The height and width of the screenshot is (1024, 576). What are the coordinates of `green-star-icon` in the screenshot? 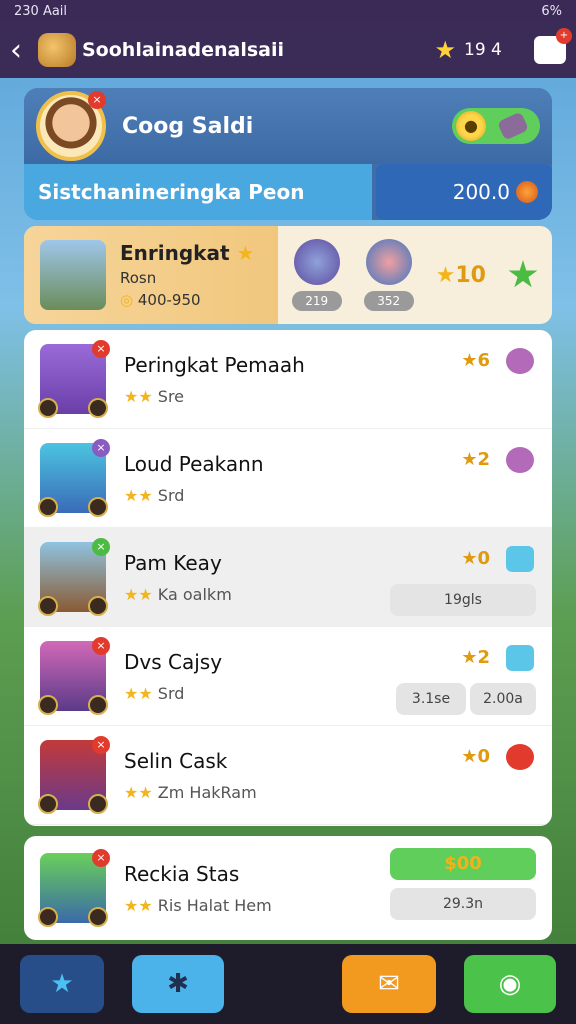 It's located at (523, 274).